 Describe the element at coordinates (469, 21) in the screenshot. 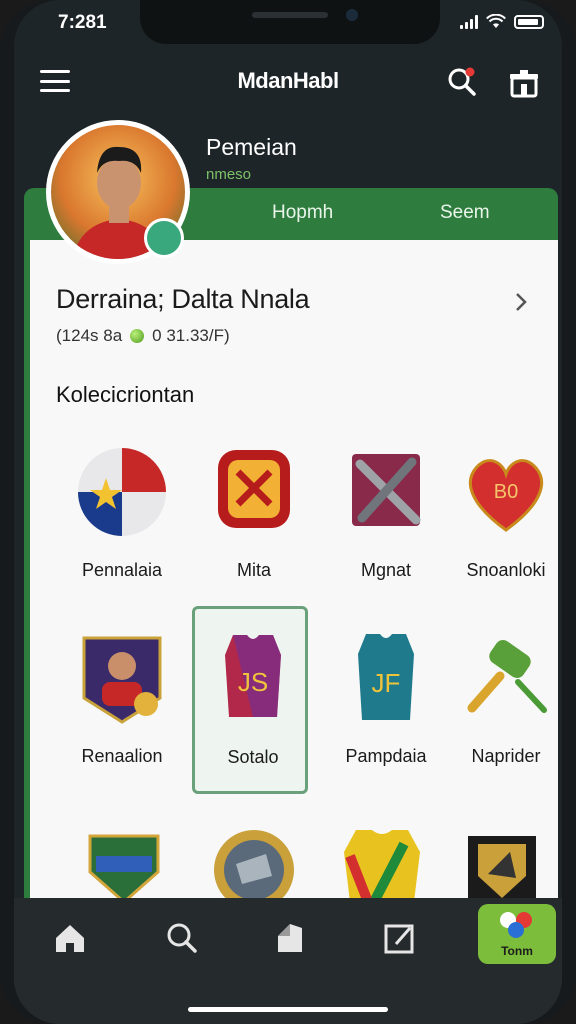

I see `signal-icon` at that location.